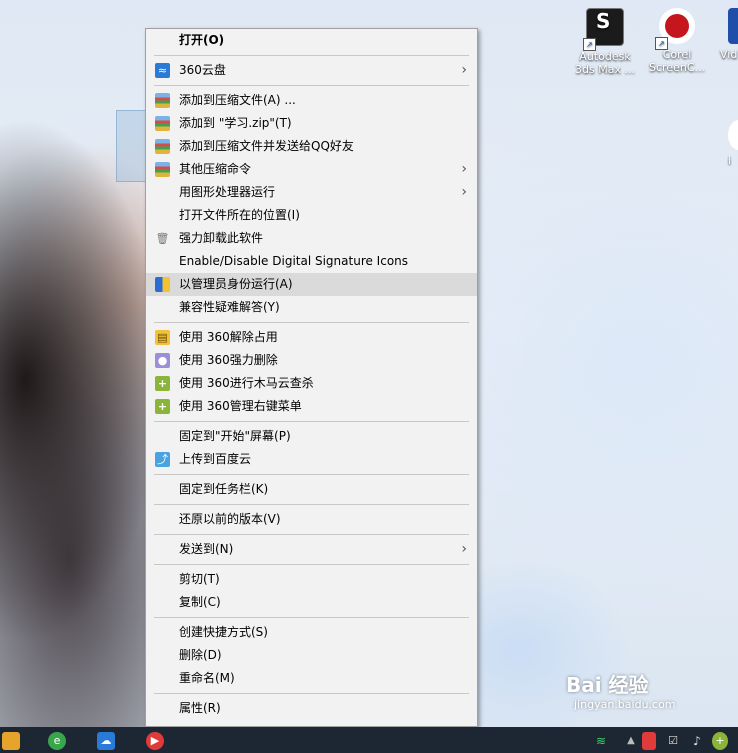  What do you see at coordinates (607, 685) in the screenshot?
I see `watermark-brand: Bai 经验` at bounding box center [607, 685].